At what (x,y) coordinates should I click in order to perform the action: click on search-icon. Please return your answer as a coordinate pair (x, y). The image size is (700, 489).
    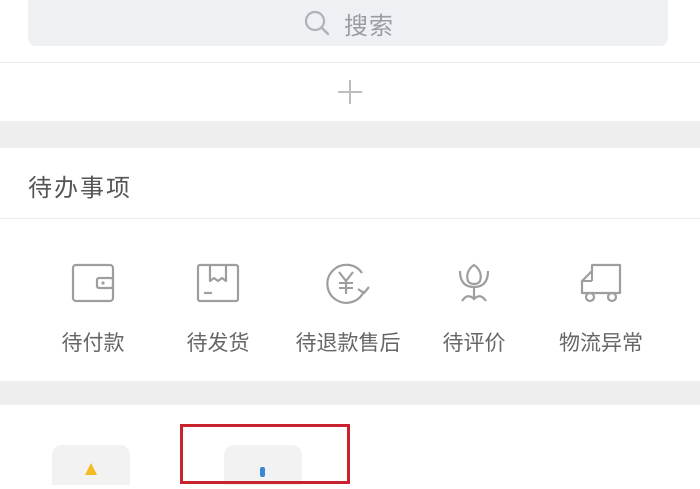
    Looking at the image, I should click on (317, 23).